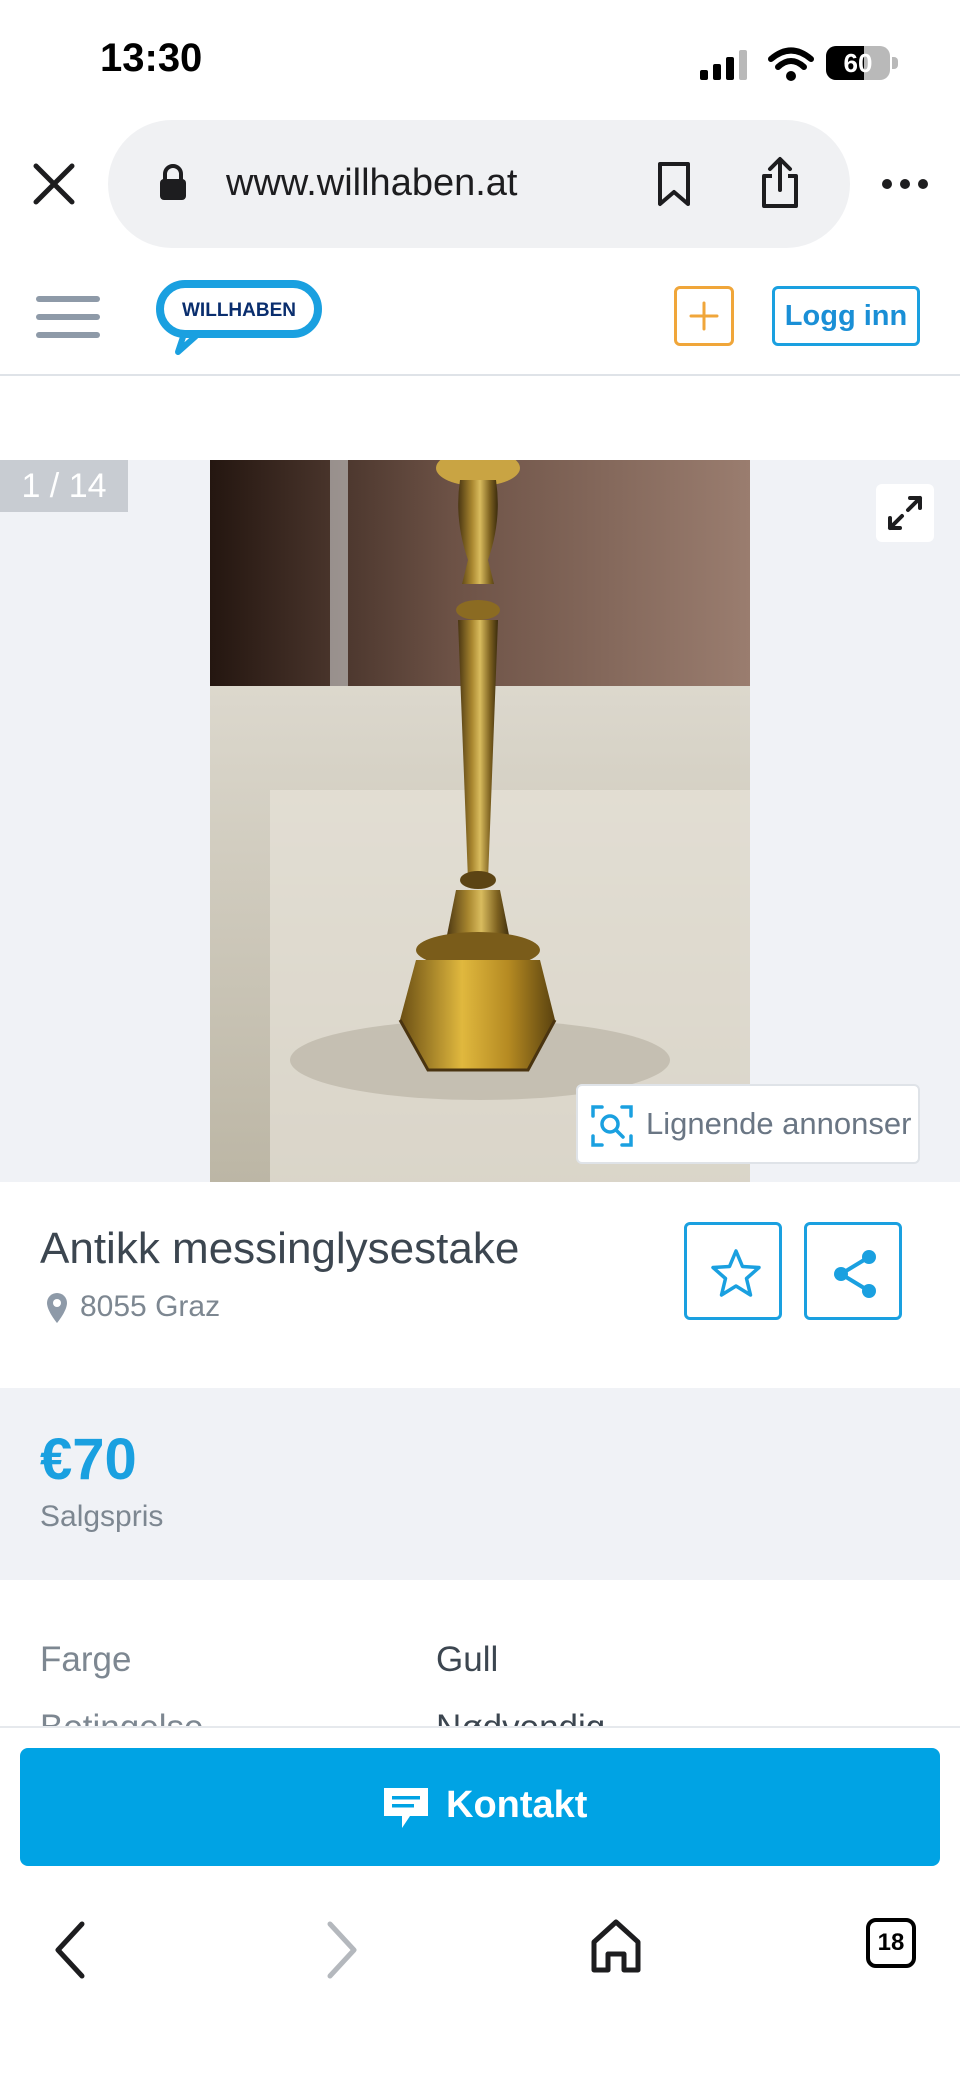 The width and height of the screenshot is (960, 2078). I want to click on address-bar: www.willhaben.at, so click(479, 184).